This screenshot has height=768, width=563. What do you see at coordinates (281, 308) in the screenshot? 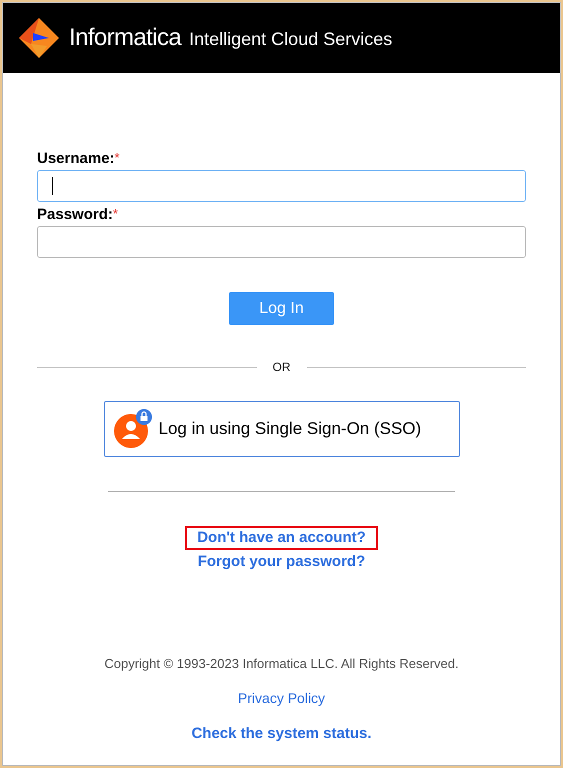
I see `login-button: Log In` at bounding box center [281, 308].